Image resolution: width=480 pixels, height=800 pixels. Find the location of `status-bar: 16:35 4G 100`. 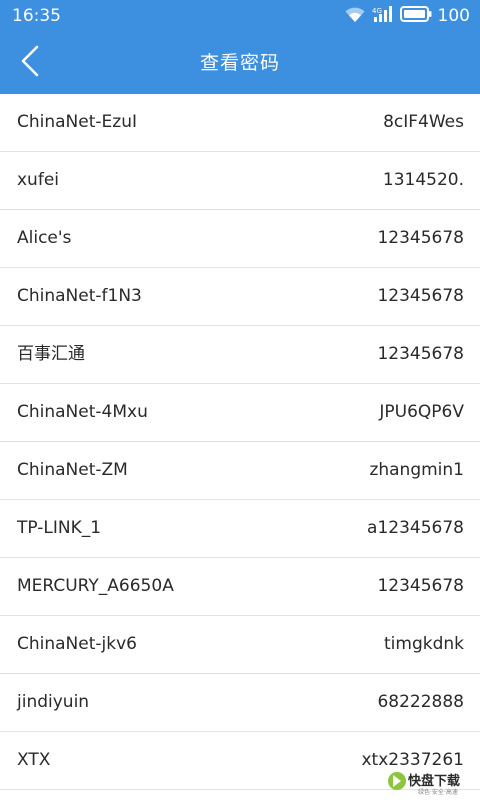

status-bar: 16:35 4G 100 is located at coordinates (240, 16).